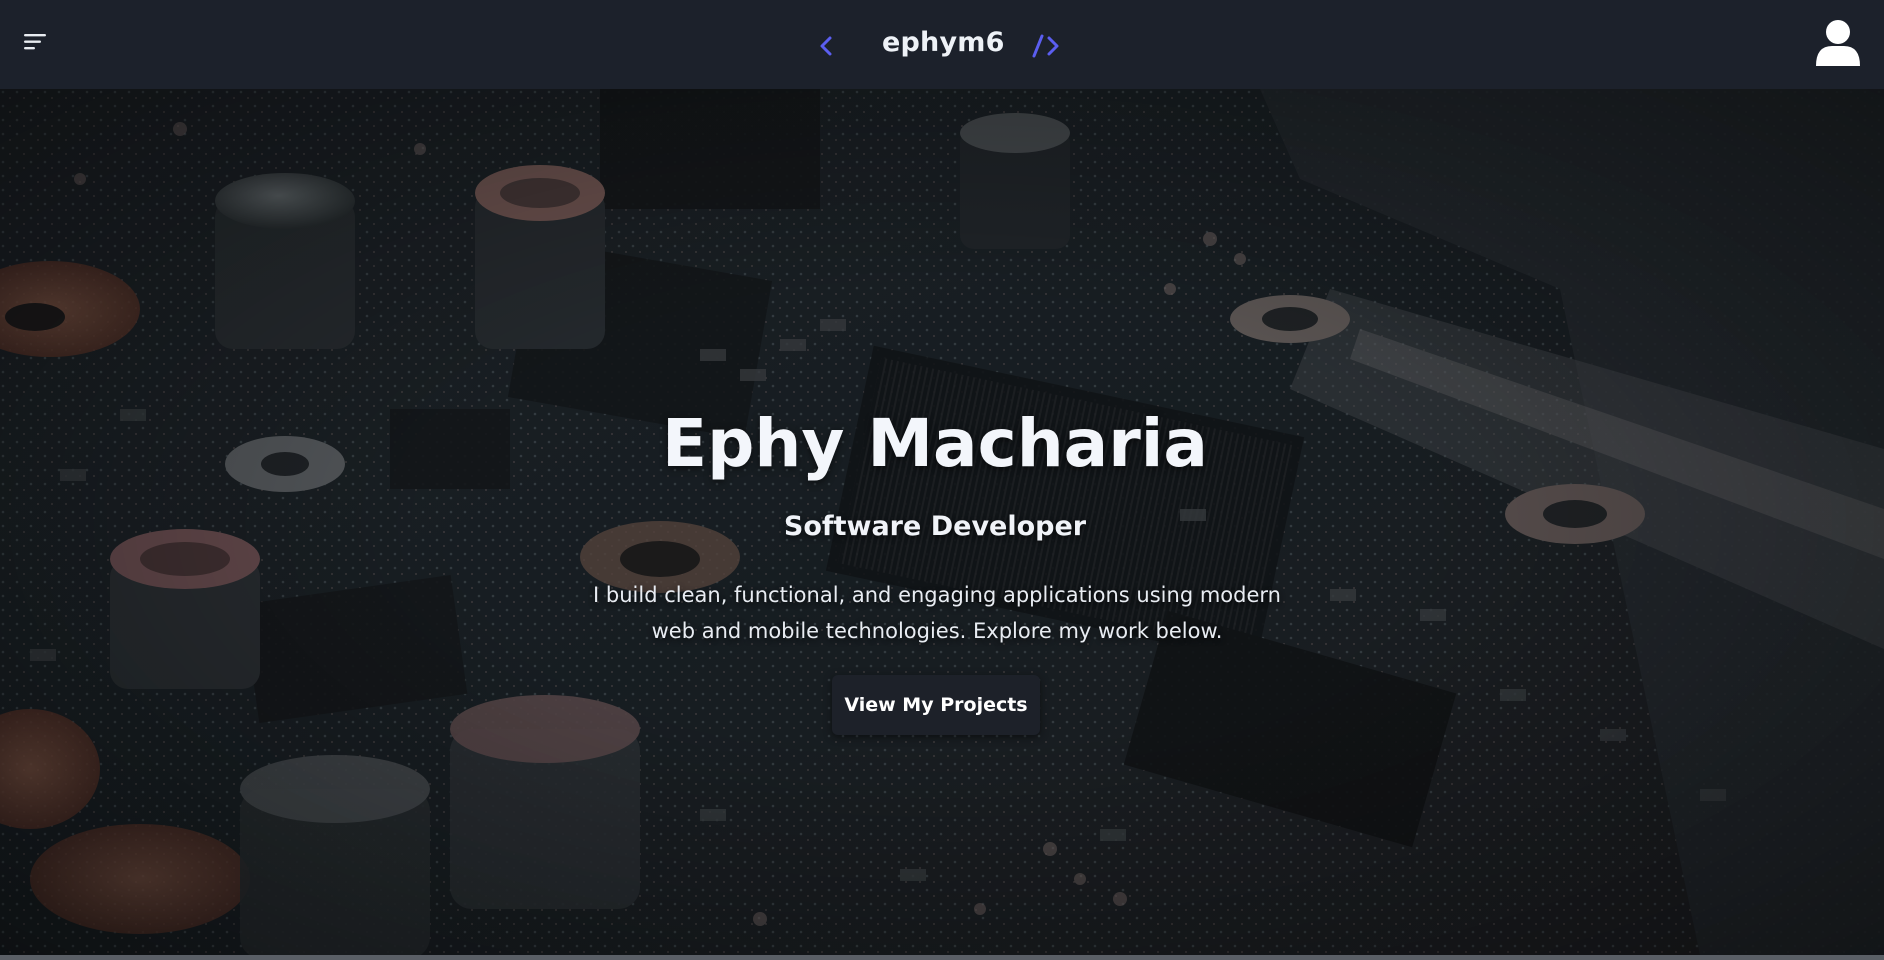  I want to click on menu-icon, so click(35, 42).